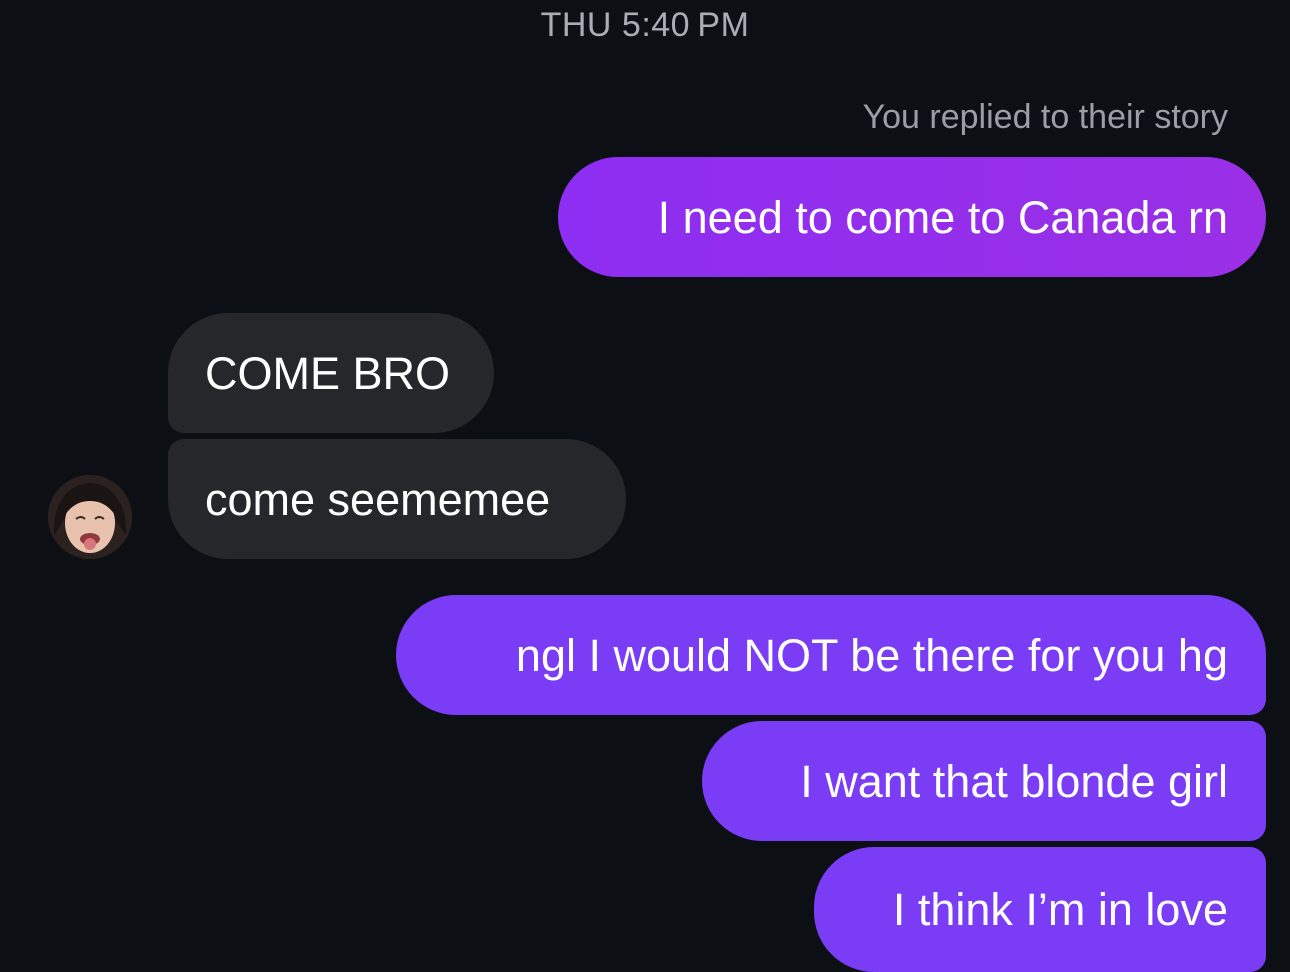 The height and width of the screenshot is (972, 1290). I want to click on sent-message-bubble: ngl I would NOT be there for you hg, so click(831, 655).